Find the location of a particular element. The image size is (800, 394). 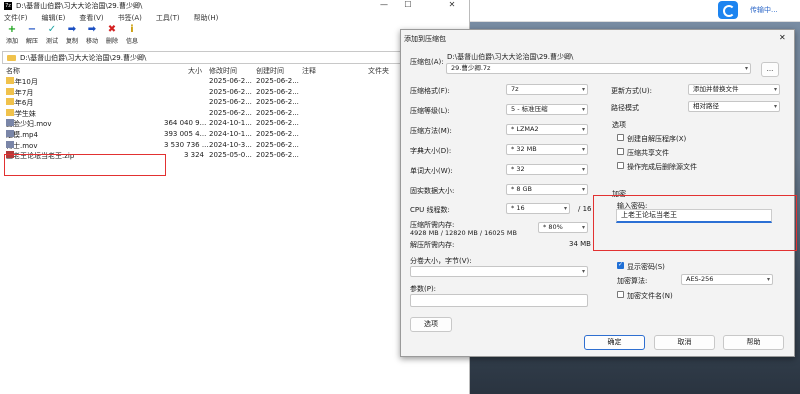

menu-edit: 编辑(E) is located at coordinates (54, 18).